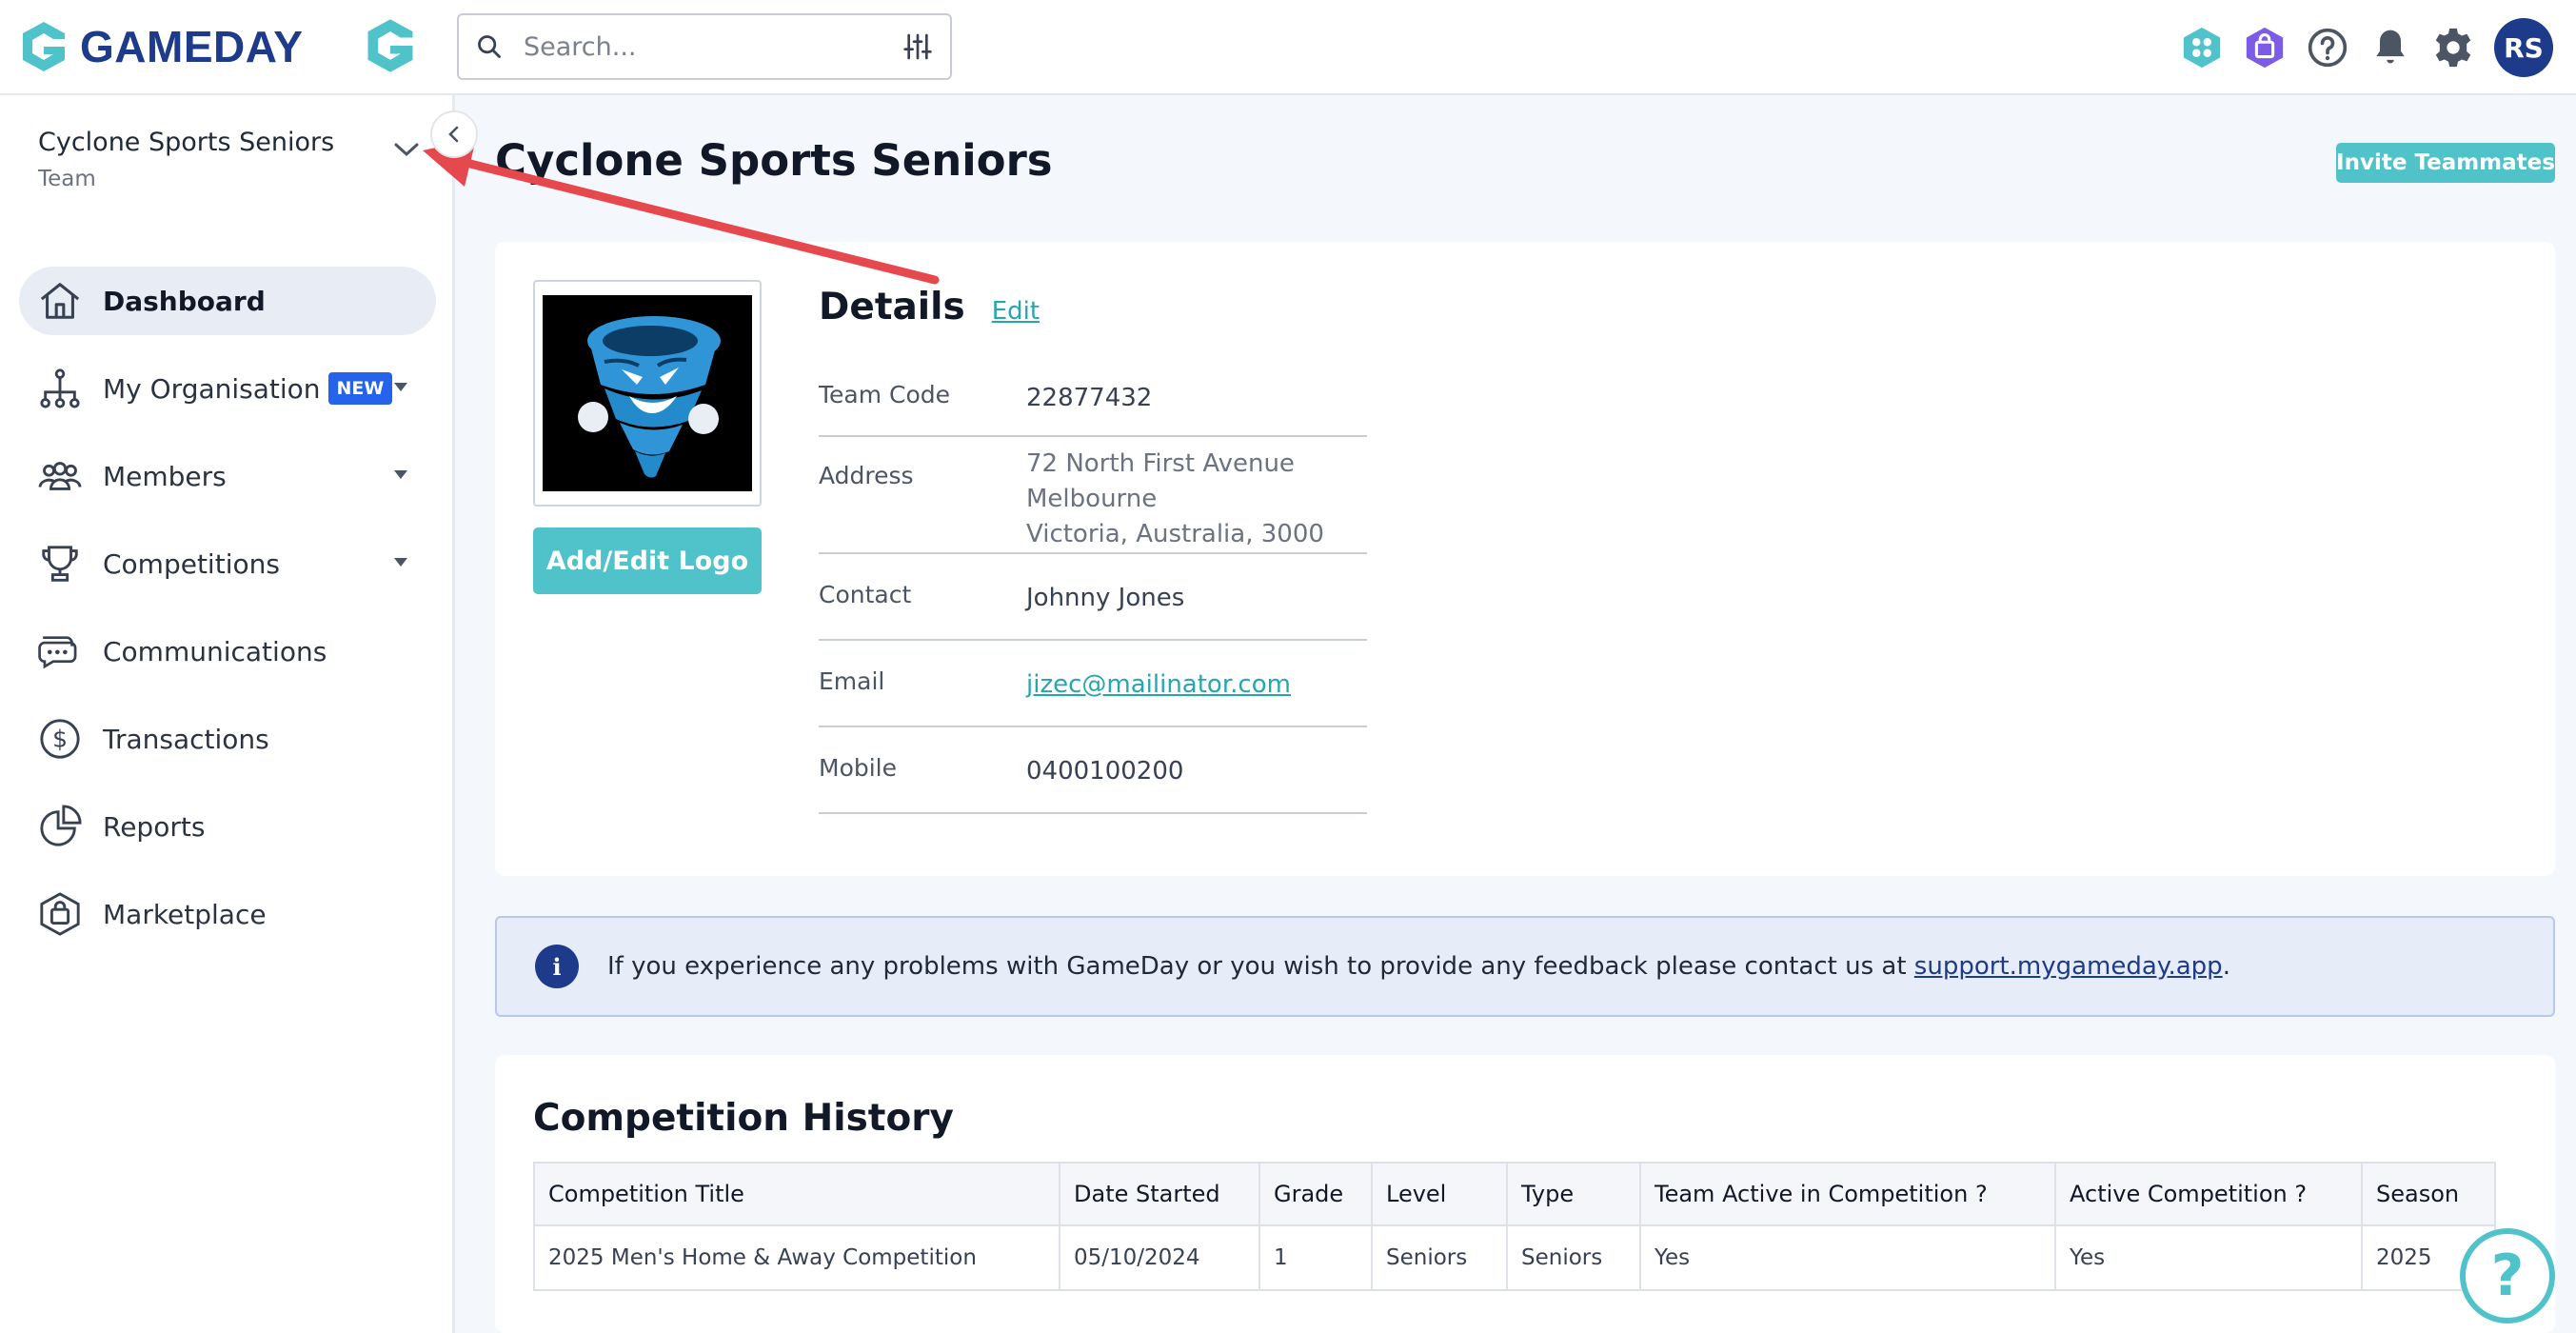 This screenshot has height=1333, width=2576. I want to click on bell-icon, so click(2390, 48).